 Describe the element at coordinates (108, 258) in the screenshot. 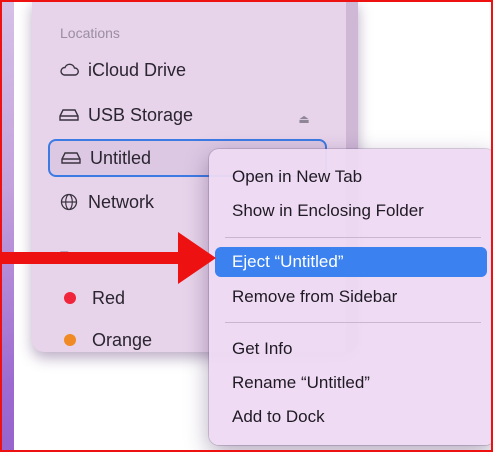

I see `annotation-arrow-icon` at that location.